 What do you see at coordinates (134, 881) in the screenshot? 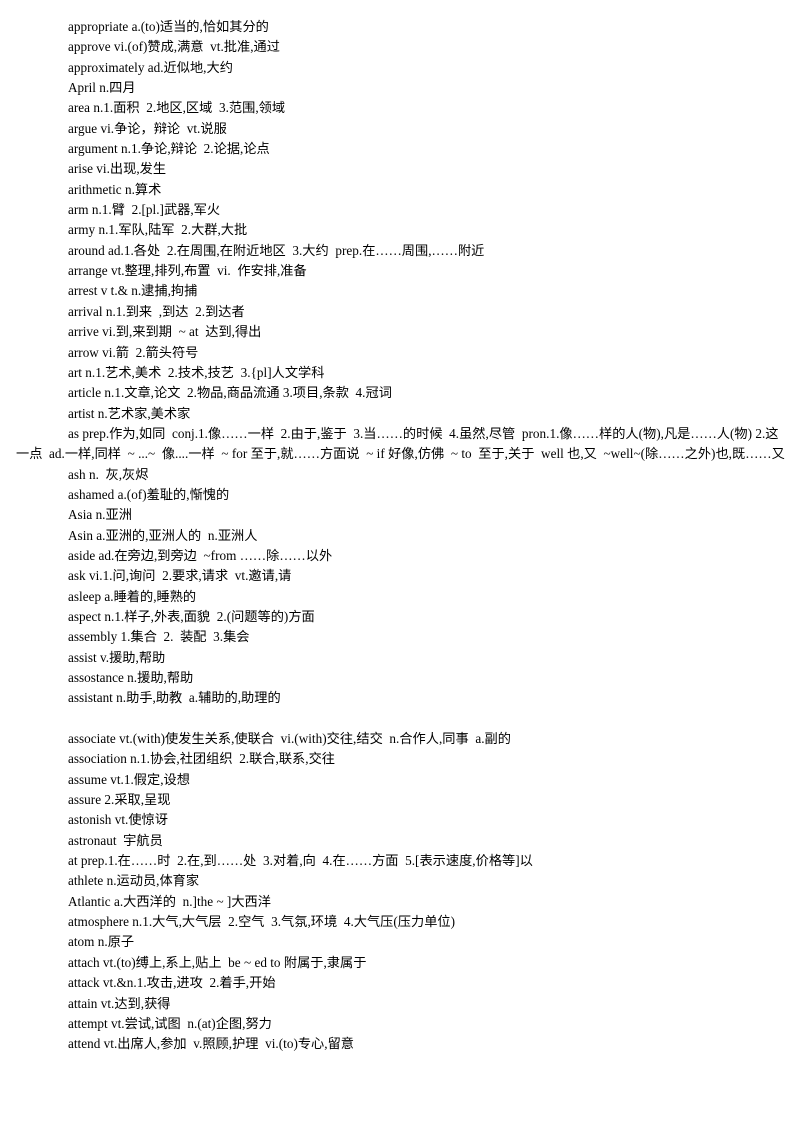
I see `vocabulary-entry: athlete n.运动员,体育家` at bounding box center [134, 881].